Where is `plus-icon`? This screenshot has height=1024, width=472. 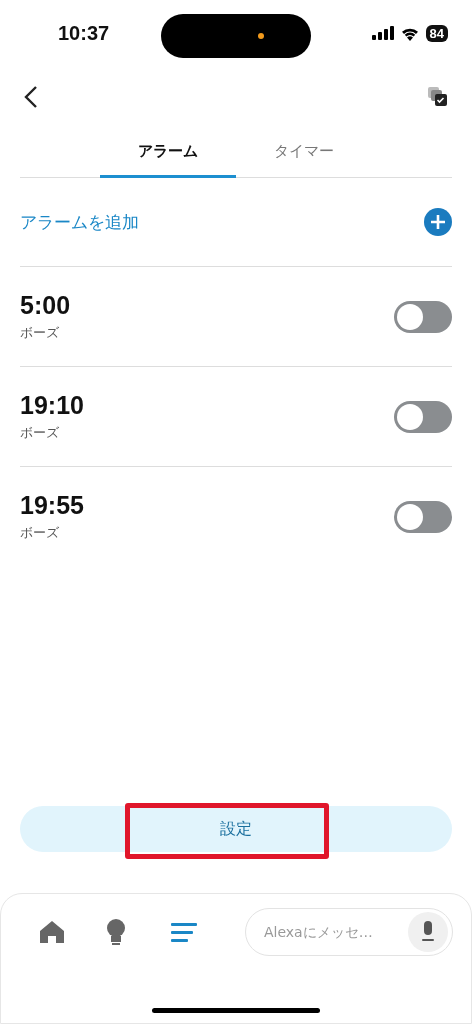
plus-icon is located at coordinates (438, 222).